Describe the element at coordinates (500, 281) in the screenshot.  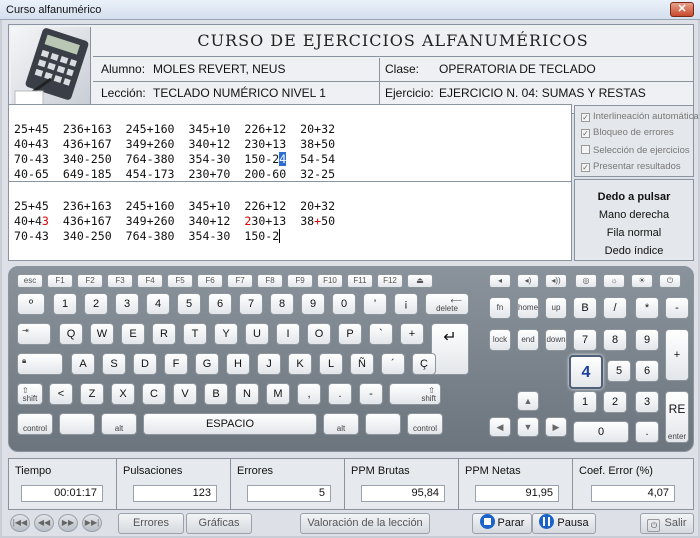
I see `volume-mute-icon: ◂` at that location.